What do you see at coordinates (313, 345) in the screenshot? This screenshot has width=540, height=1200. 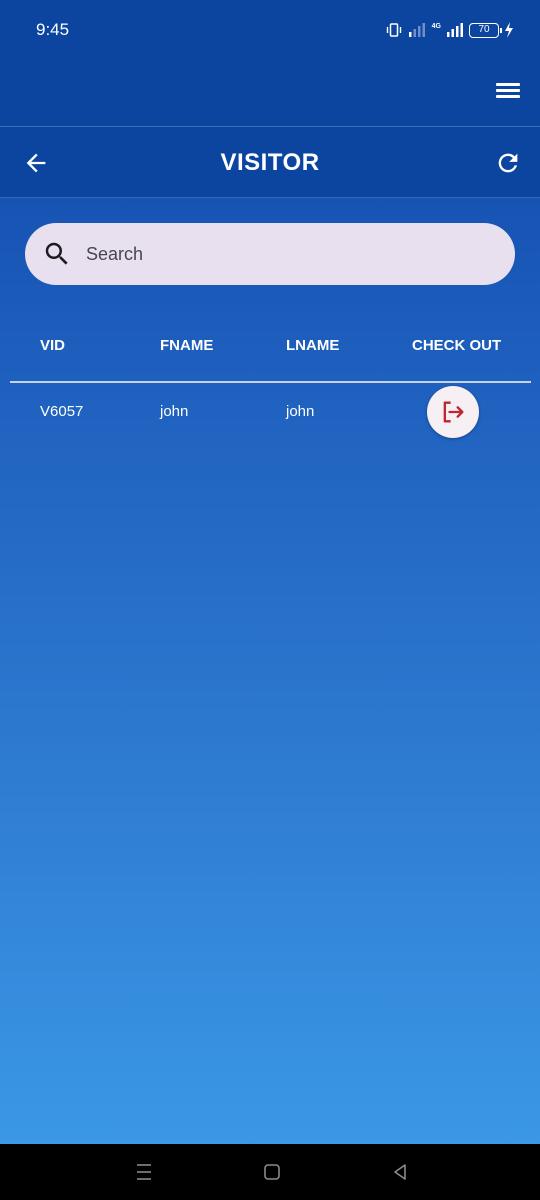 I see `column-header-lname: LNAME` at bounding box center [313, 345].